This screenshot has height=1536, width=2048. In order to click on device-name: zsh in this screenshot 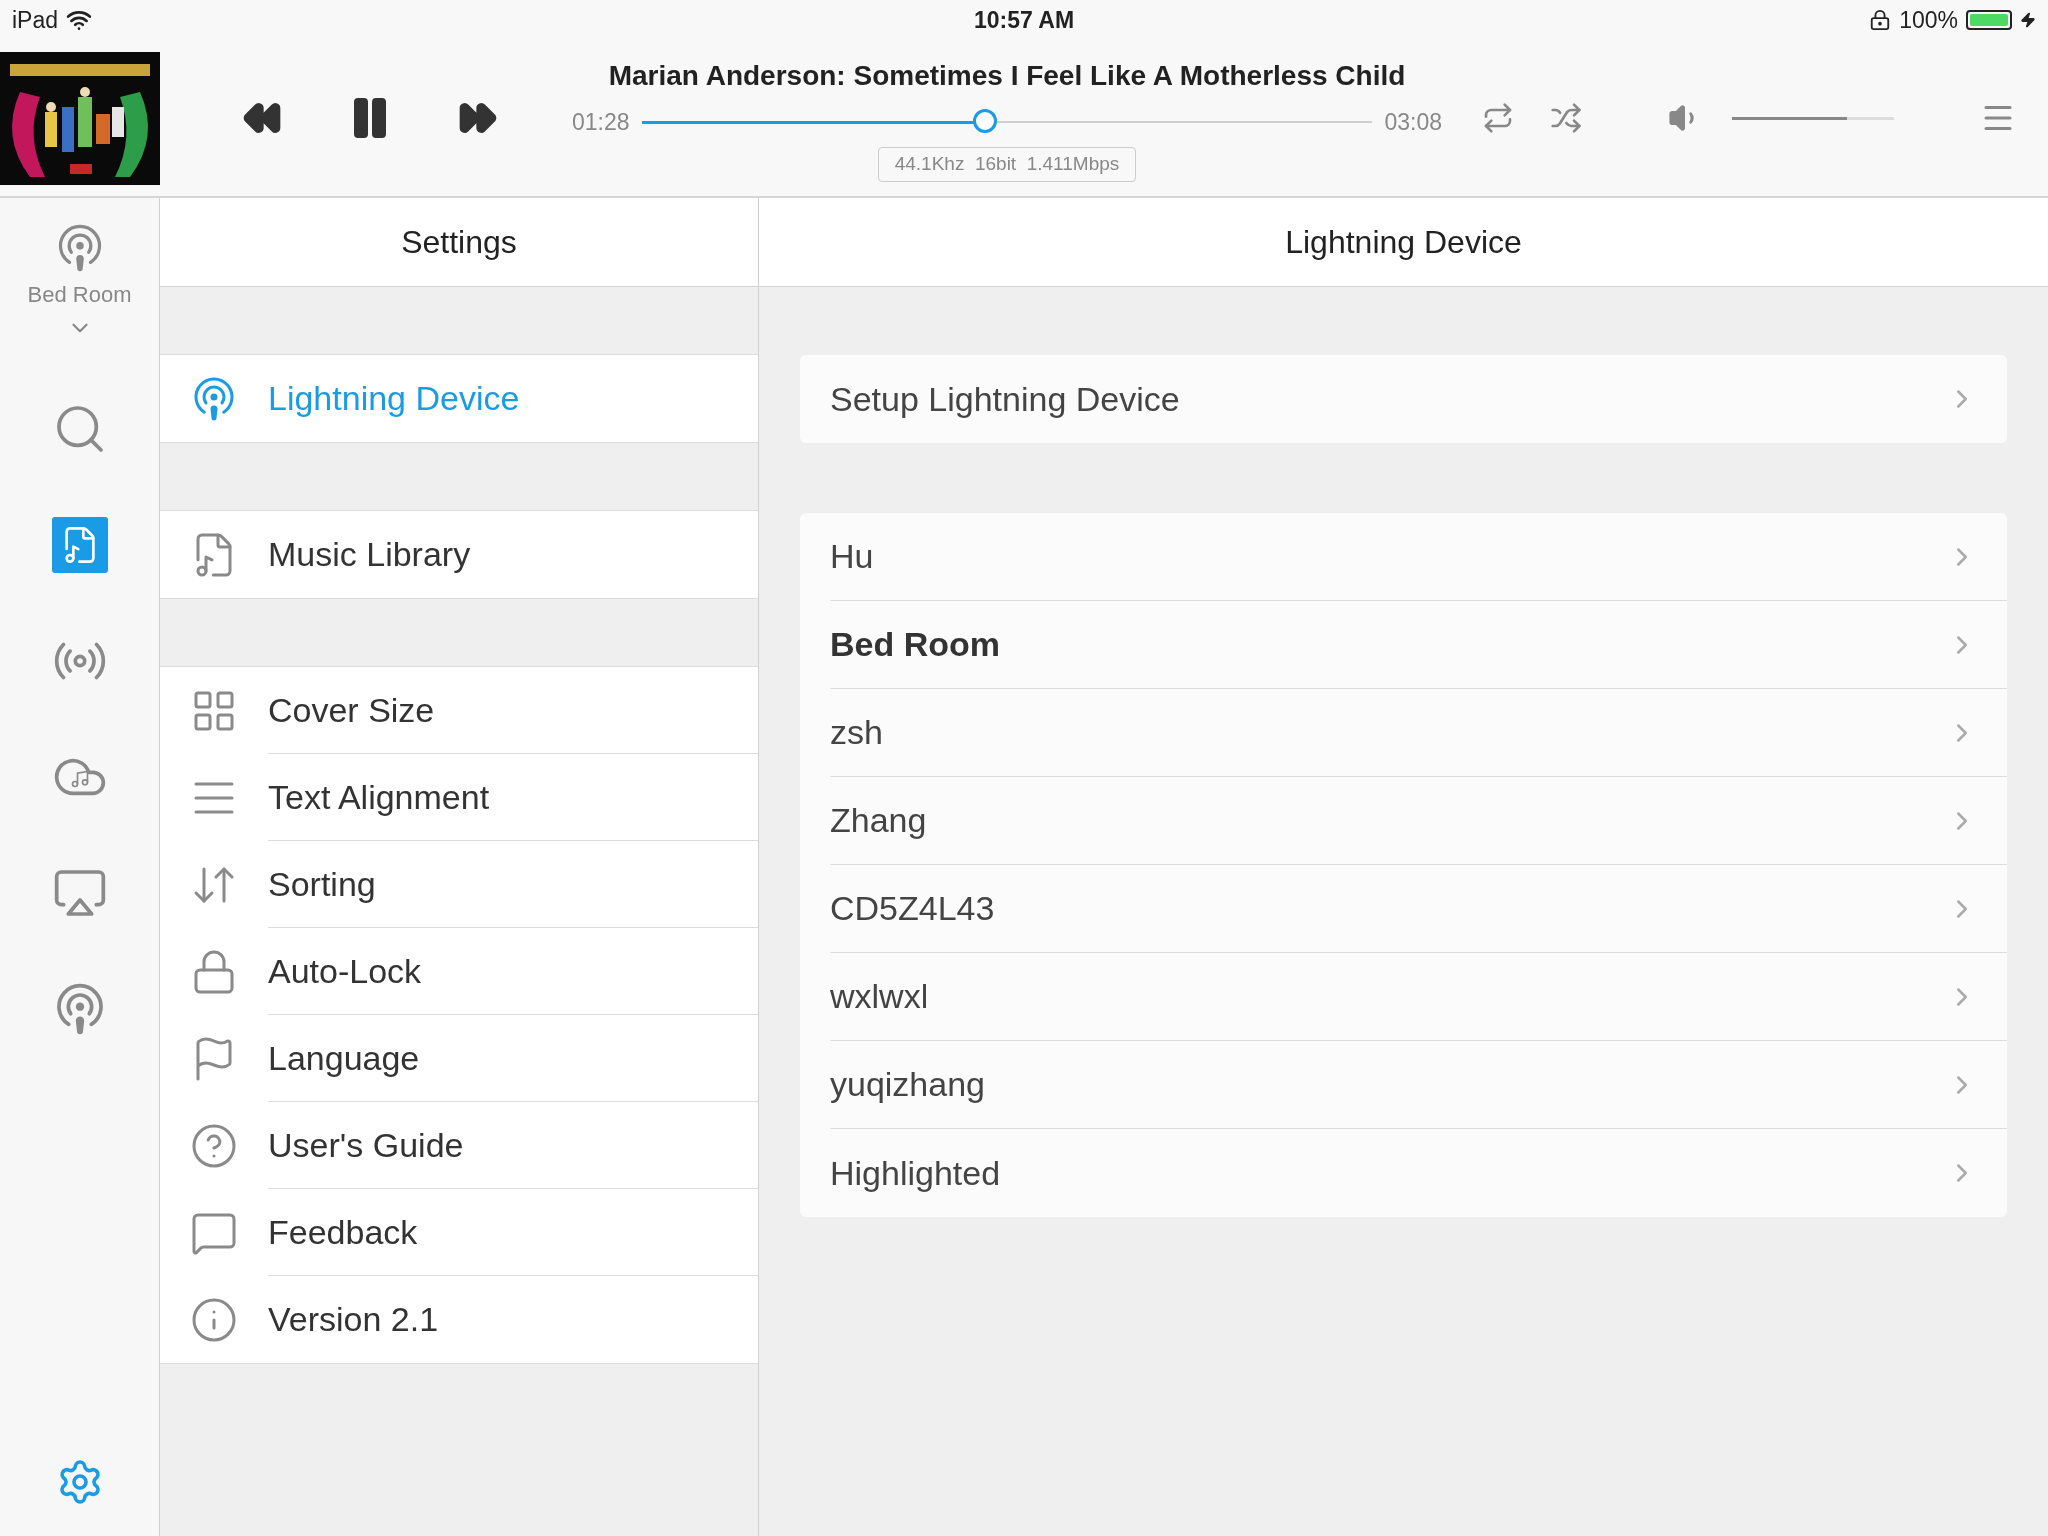, I will do `click(856, 732)`.